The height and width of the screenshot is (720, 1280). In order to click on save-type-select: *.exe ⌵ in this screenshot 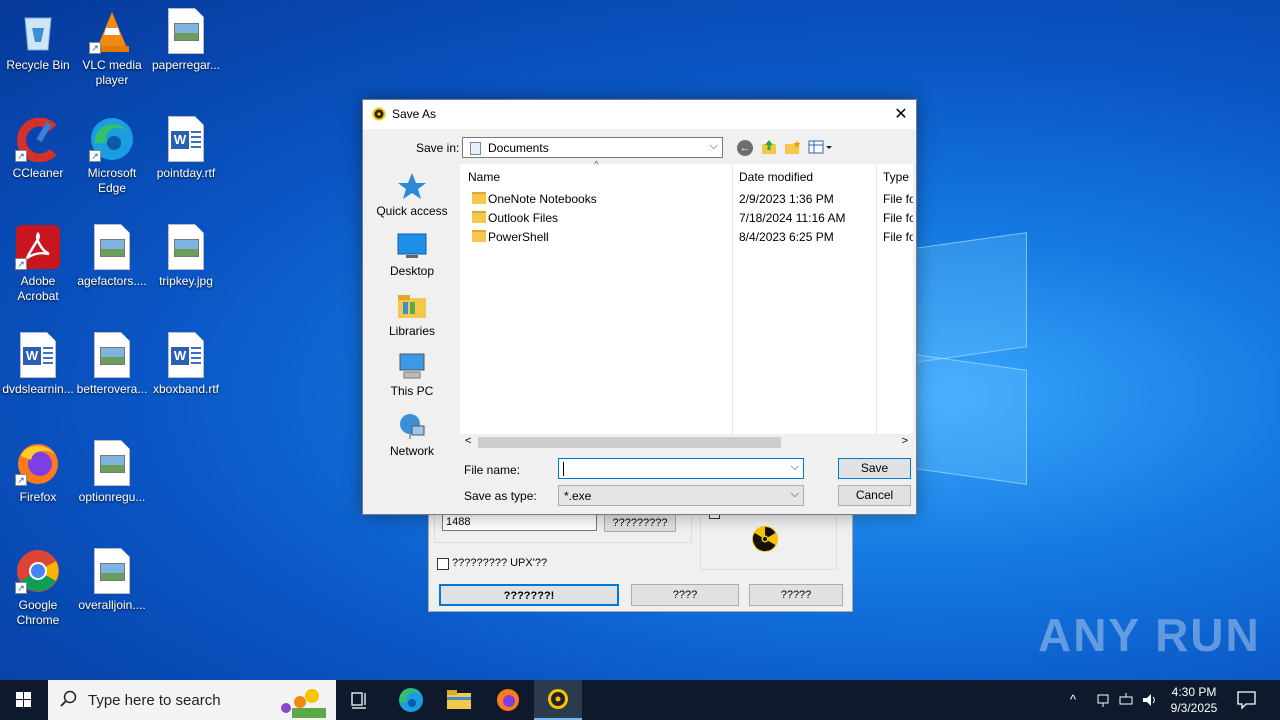, I will do `click(681, 495)`.